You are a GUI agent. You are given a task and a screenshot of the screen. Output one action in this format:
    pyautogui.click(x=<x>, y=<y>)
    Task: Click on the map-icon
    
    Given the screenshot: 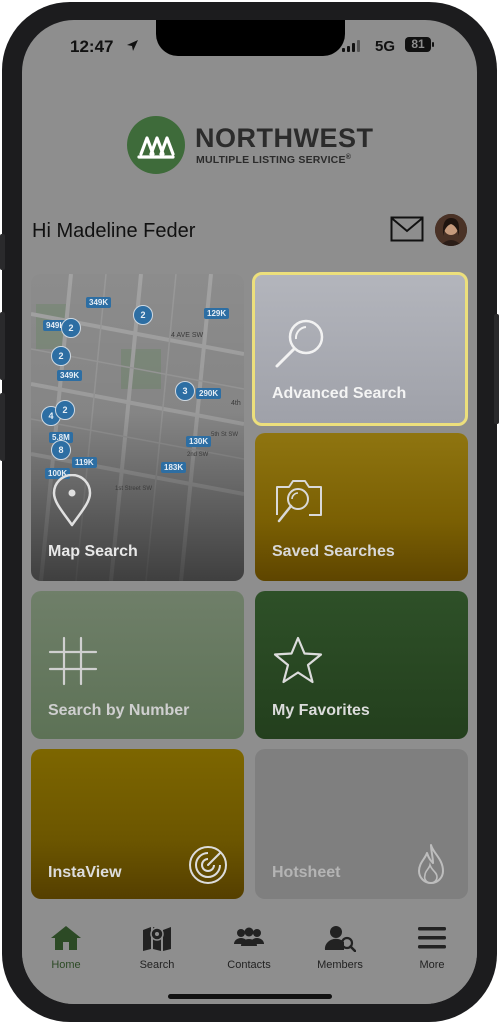 What is the action you would take?
    pyautogui.click(x=157, y=939)
    